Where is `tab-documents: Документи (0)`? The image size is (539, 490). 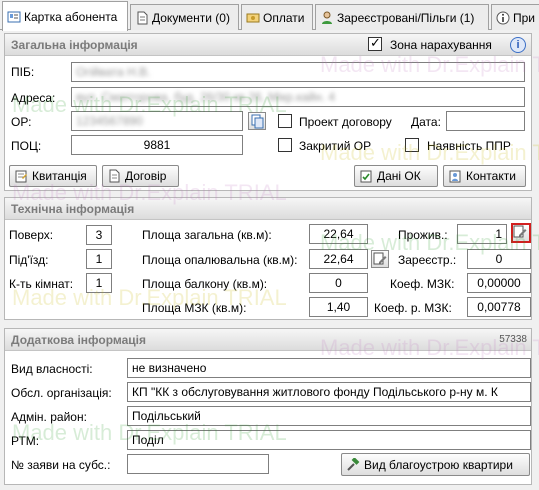
tab-documents: Документи (0) is located at coordinates (184, 17).